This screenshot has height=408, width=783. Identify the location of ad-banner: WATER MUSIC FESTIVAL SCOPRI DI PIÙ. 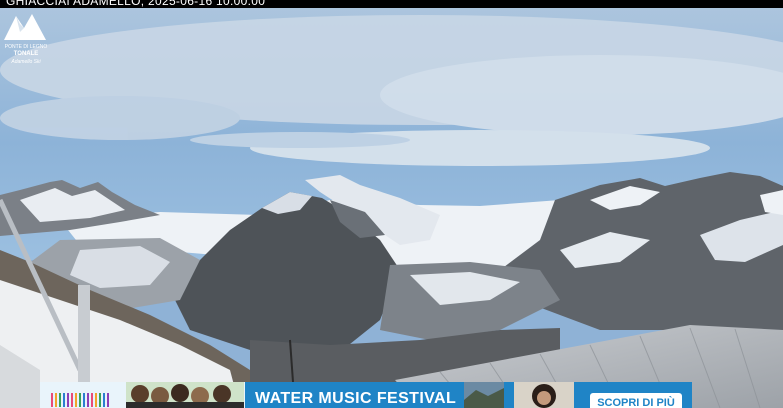
(366, 395).